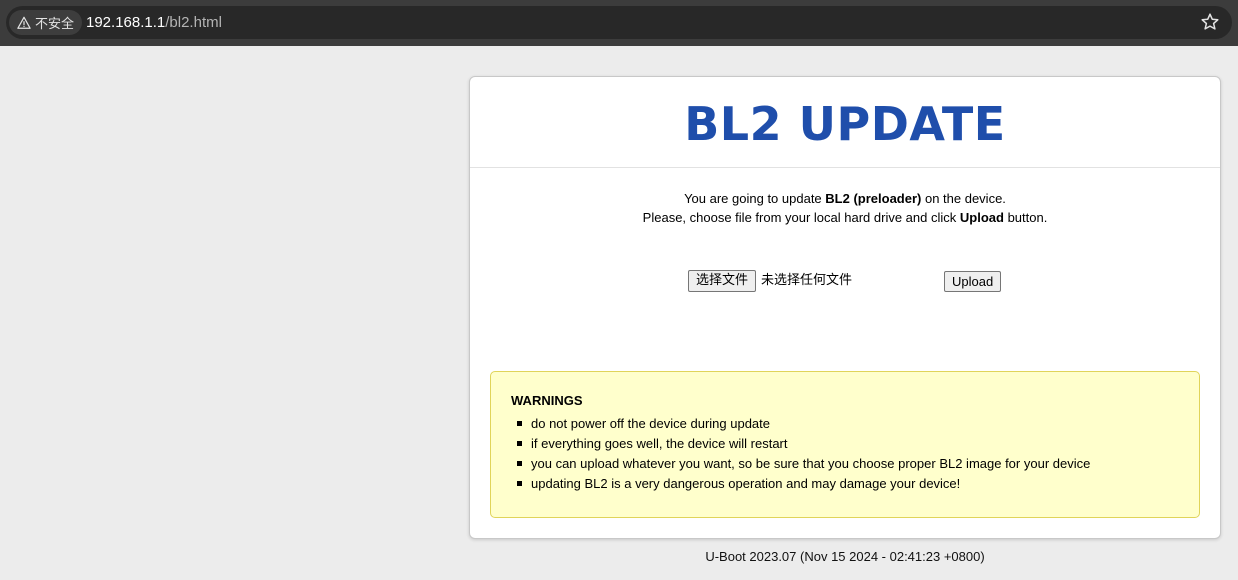 The image size is (1238, 580). I want to click on intro-line-2-post: button., so click(1025, 217).